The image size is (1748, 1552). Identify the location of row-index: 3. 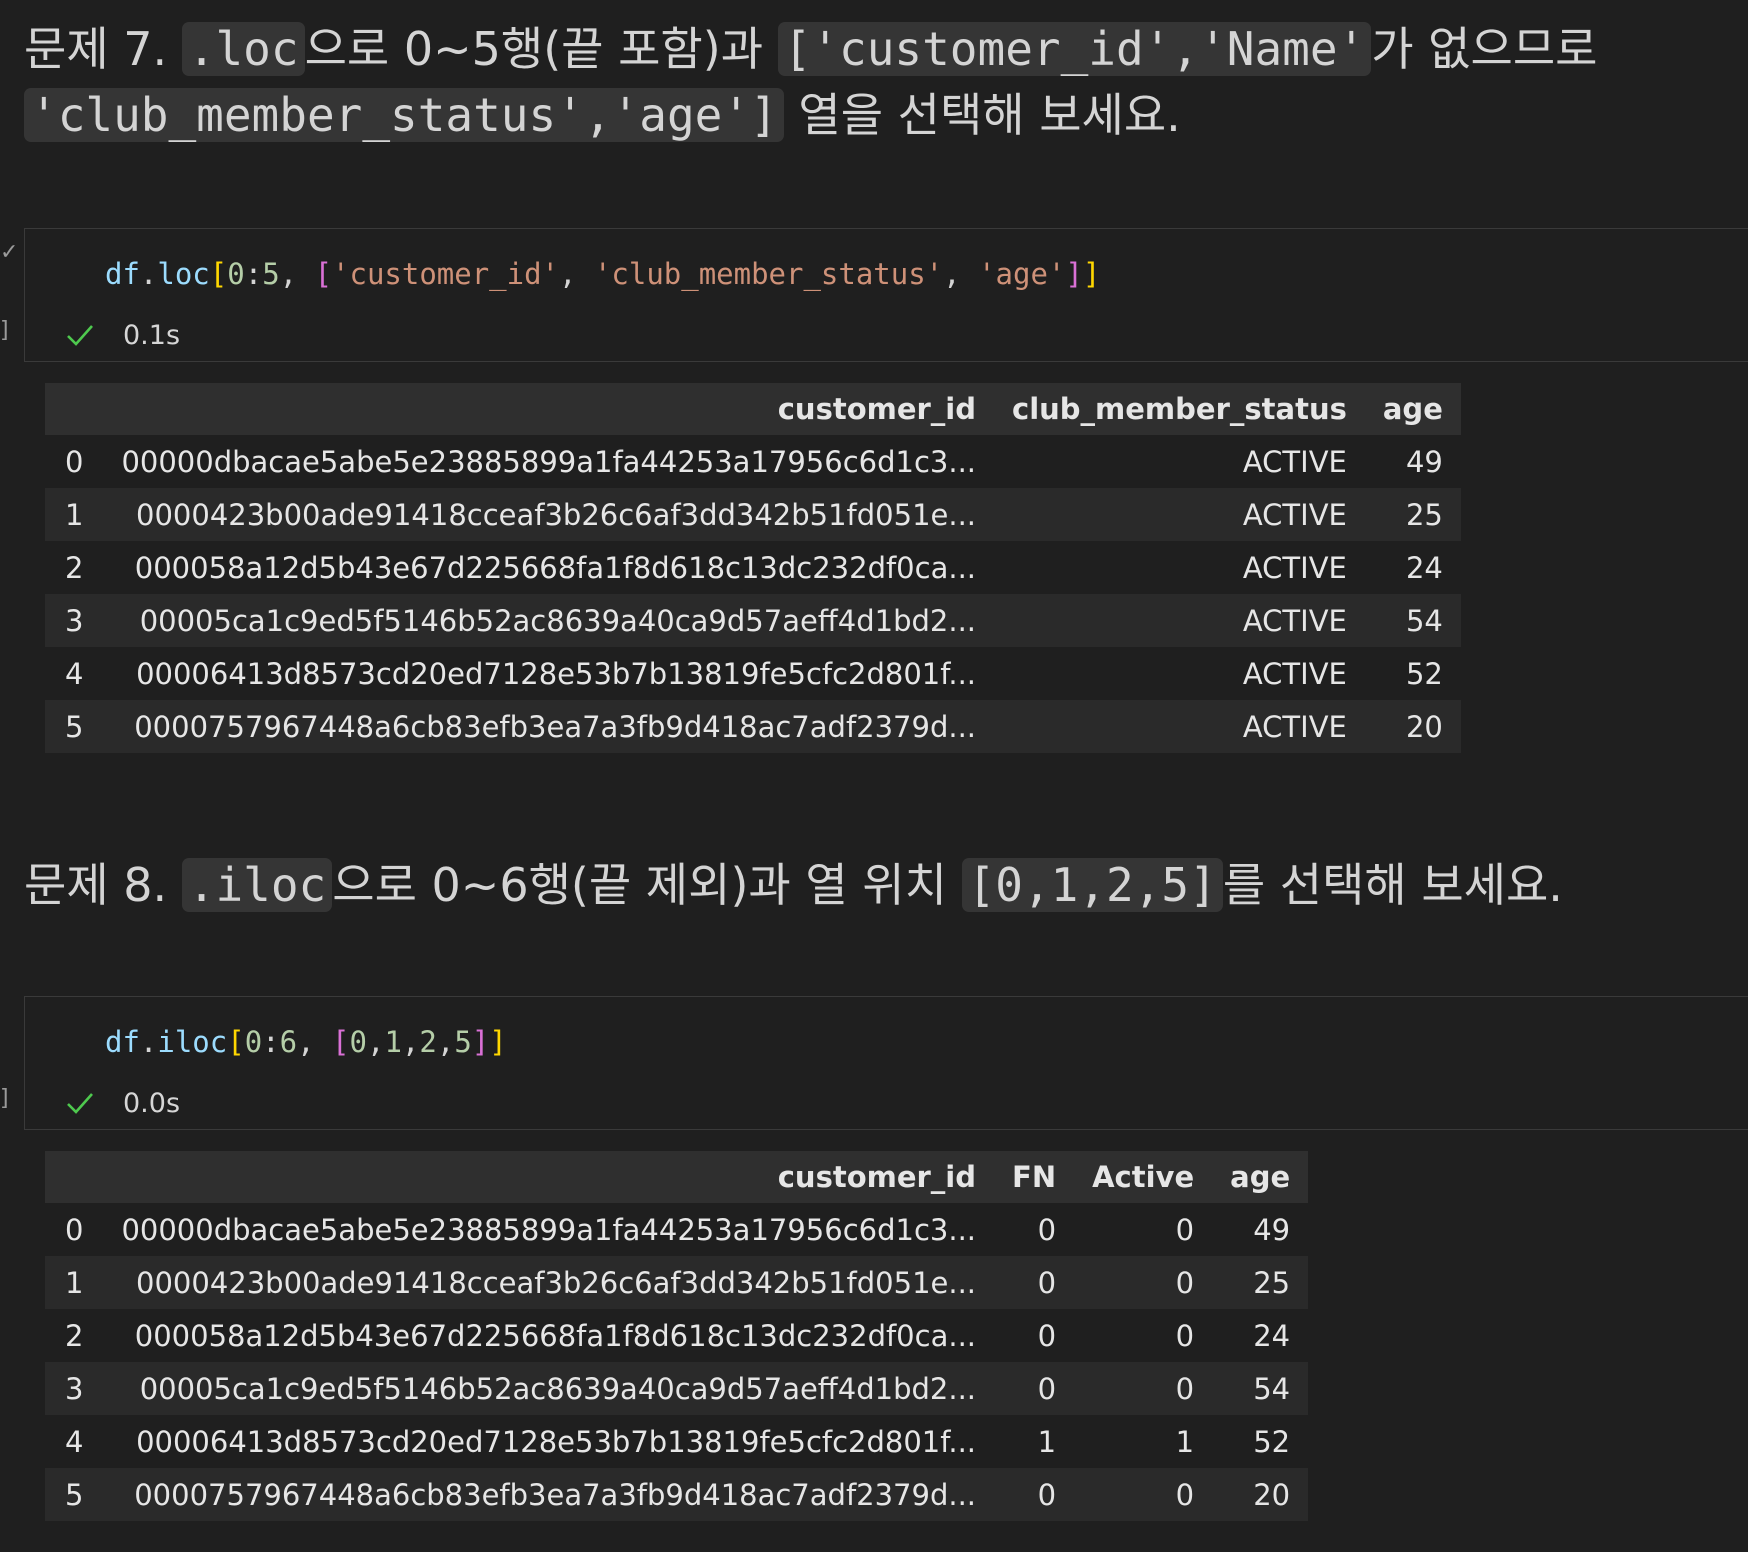
(74, 1388).